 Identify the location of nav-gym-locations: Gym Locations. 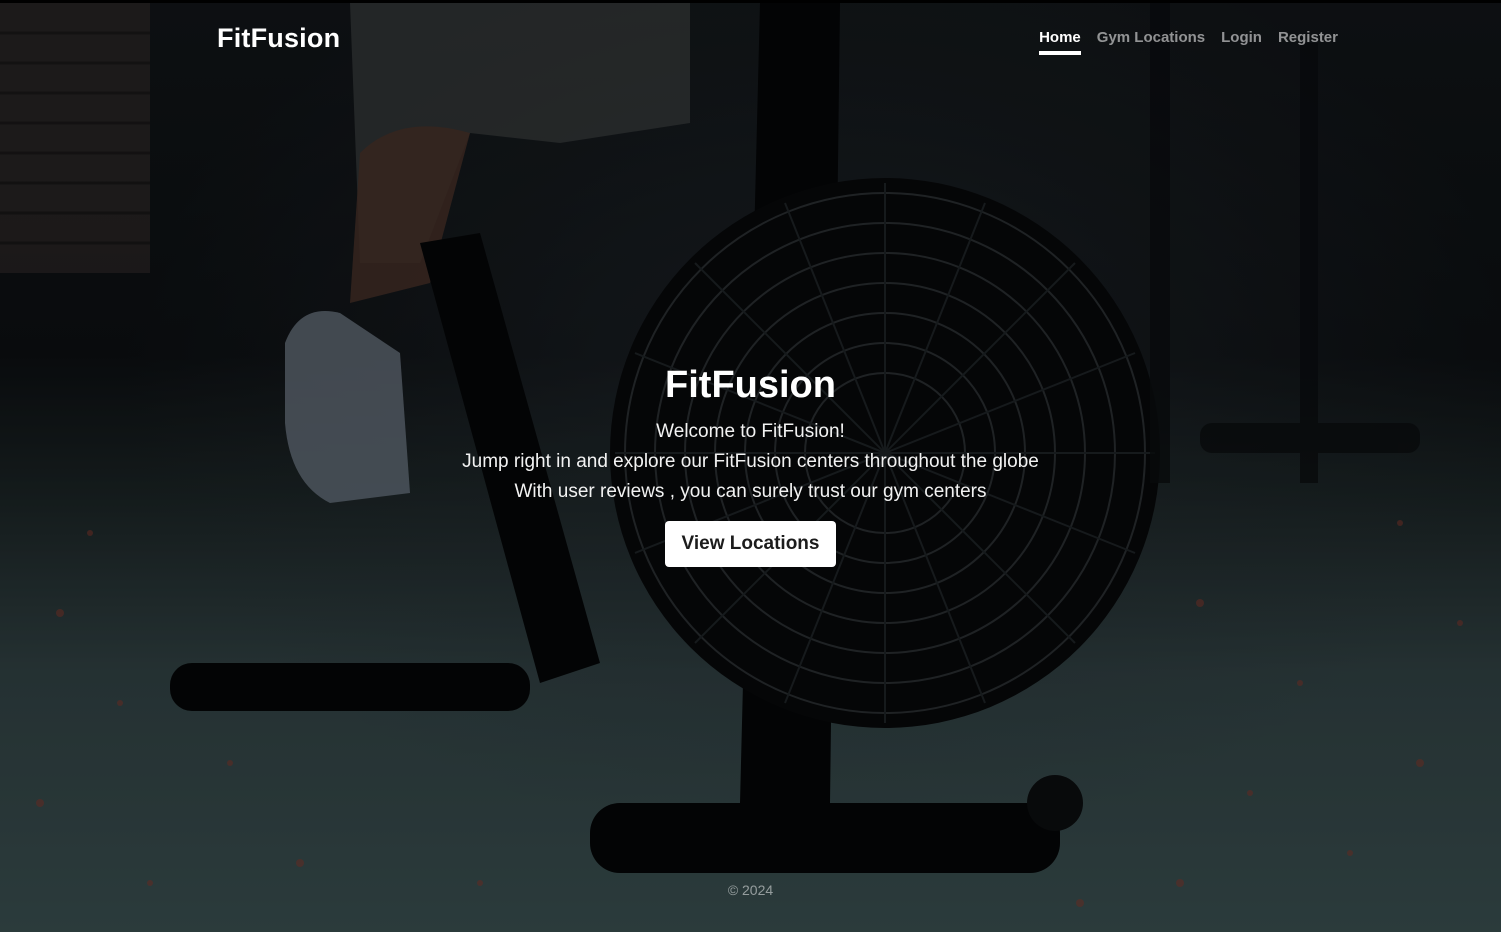
(1151, 42).